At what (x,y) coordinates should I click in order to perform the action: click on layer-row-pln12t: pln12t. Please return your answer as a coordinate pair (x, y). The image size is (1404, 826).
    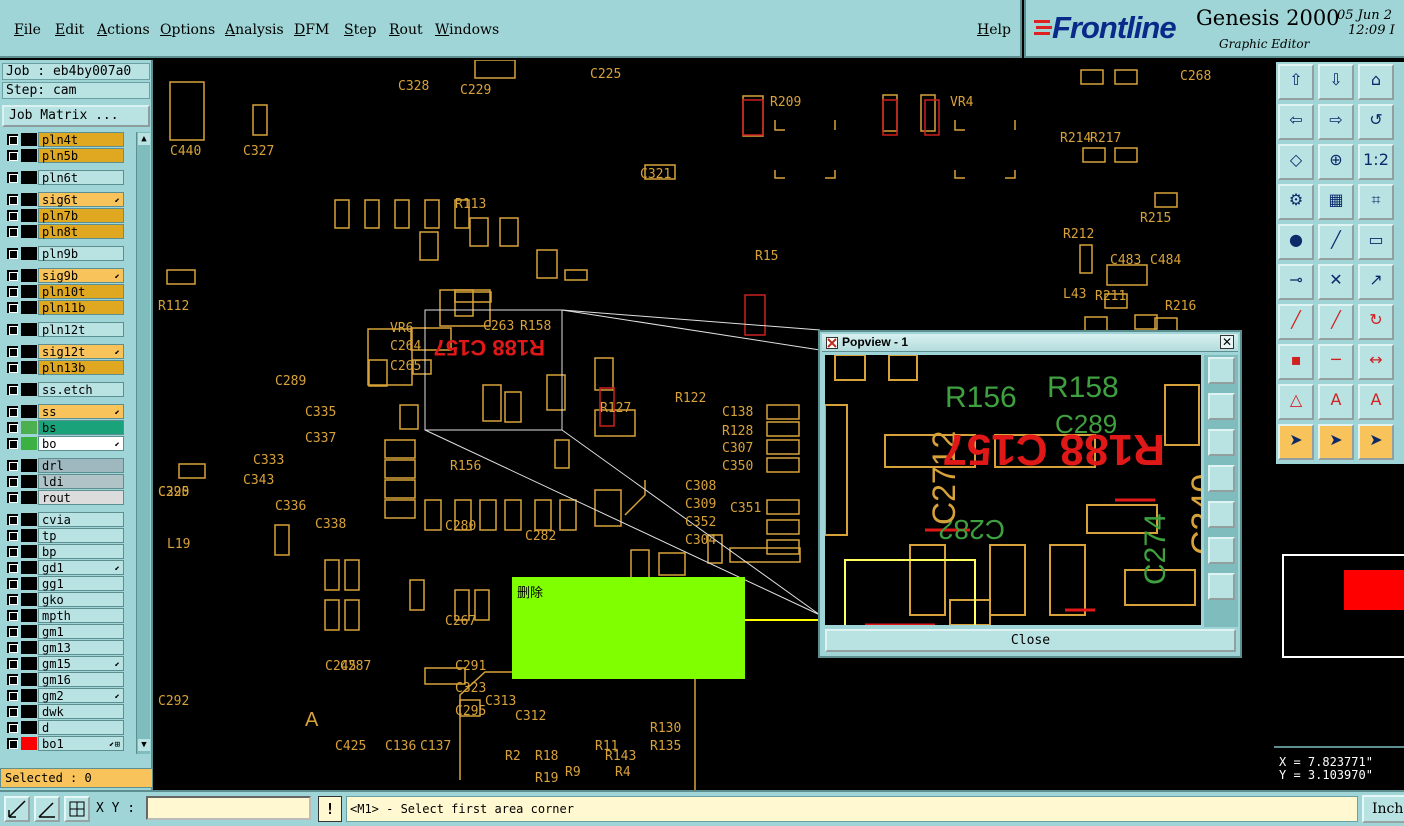
    Looking at the image, I should click on (65, 329).